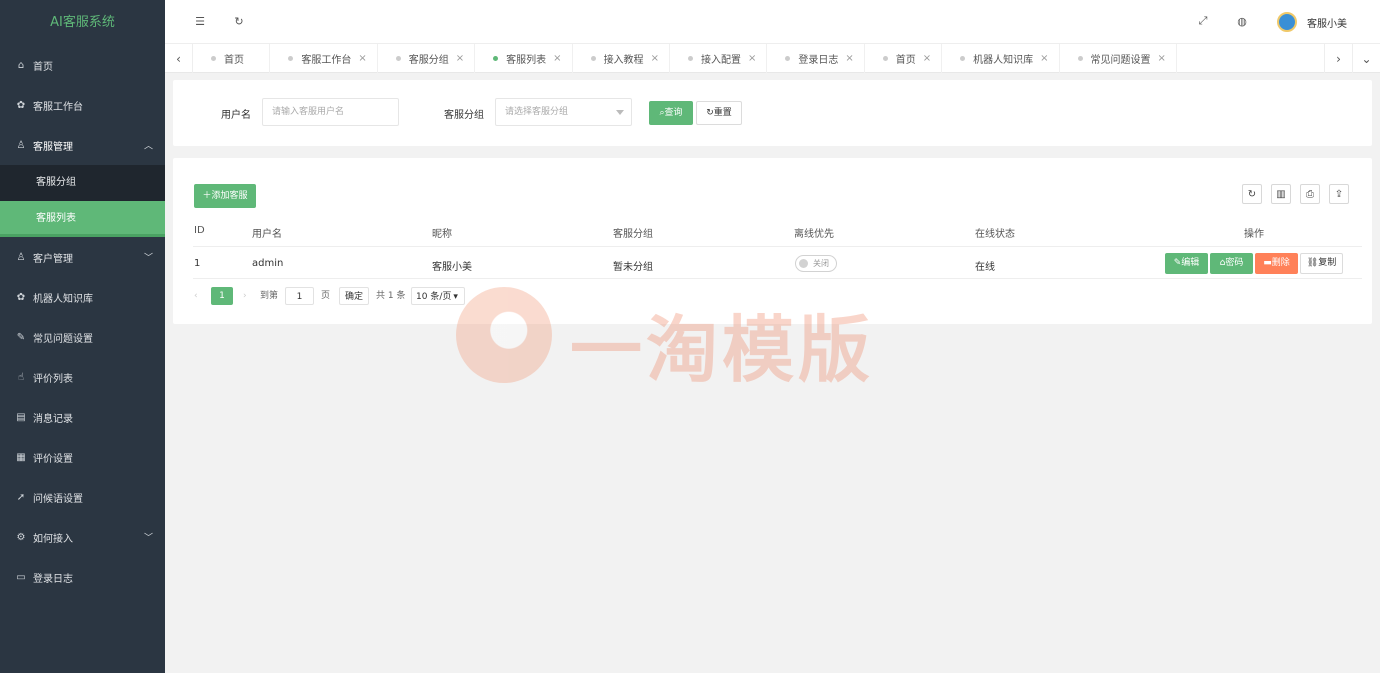 The image size is (1380, 673). Describe the element at coordinates (442, 234) in the screenshot. I see `column-header-nickname: 昵称` at that location.